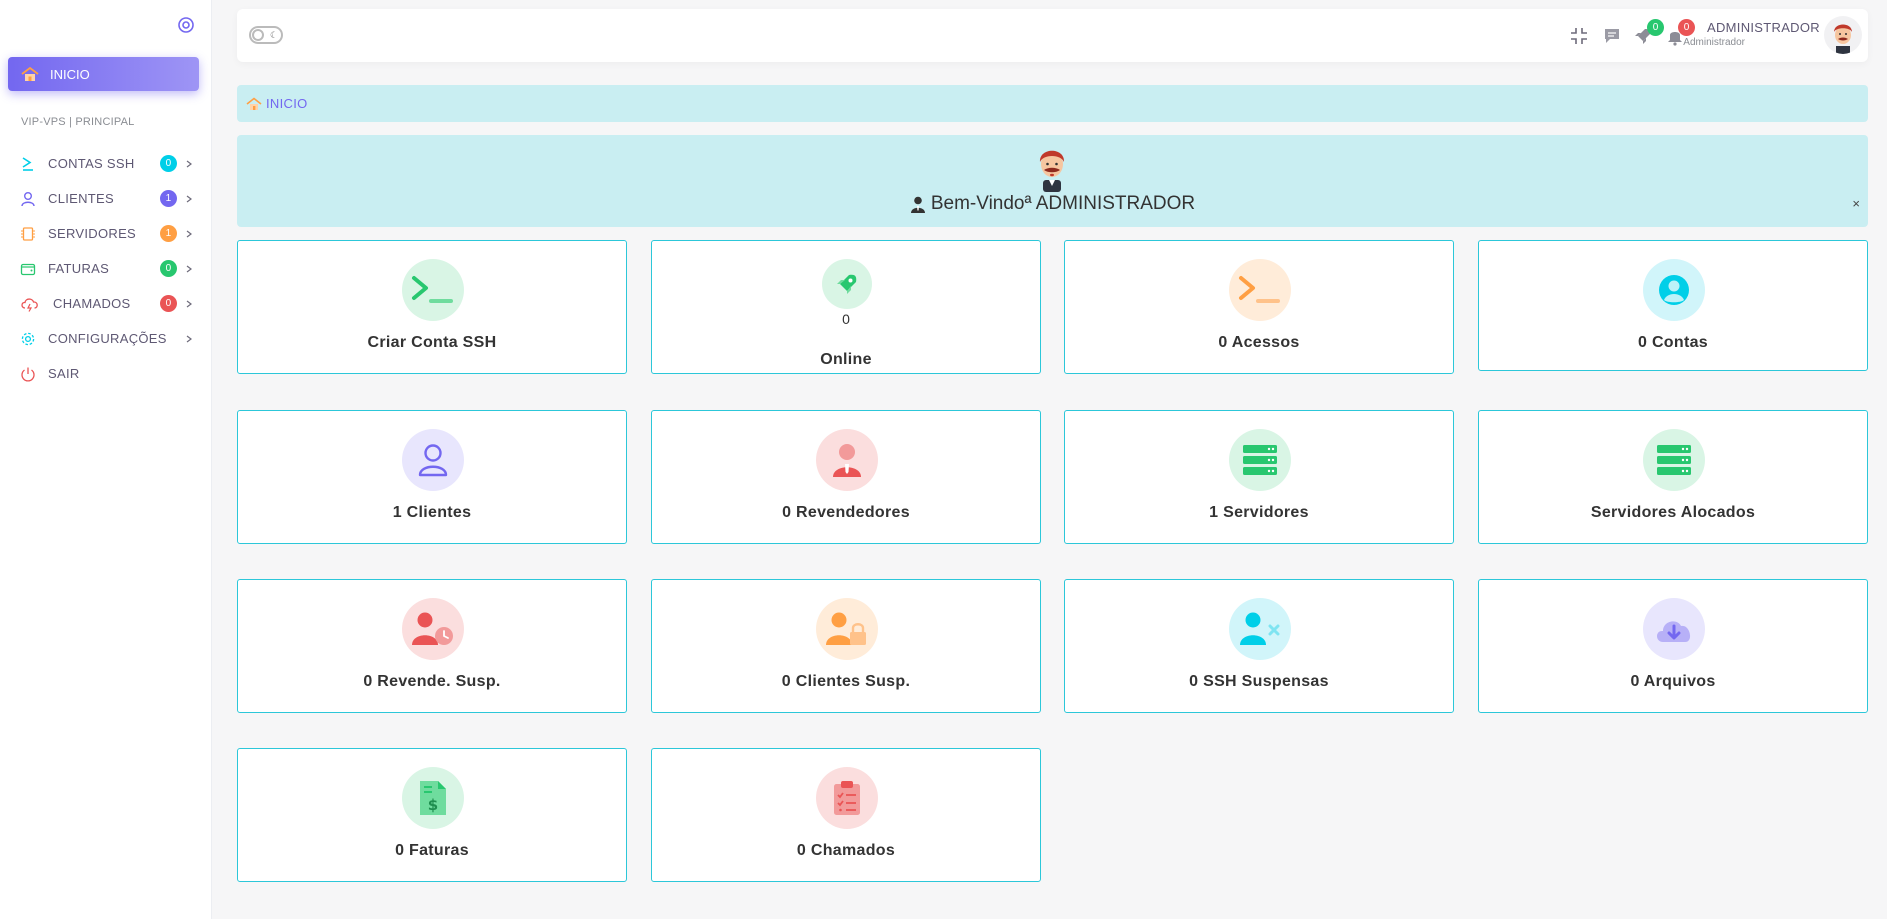 The width and height of the screenshot is (1887, 919). Describe the element at coordinates (432, 850) in the screenshot. I see `card-label: 0 Faturas` at that location.